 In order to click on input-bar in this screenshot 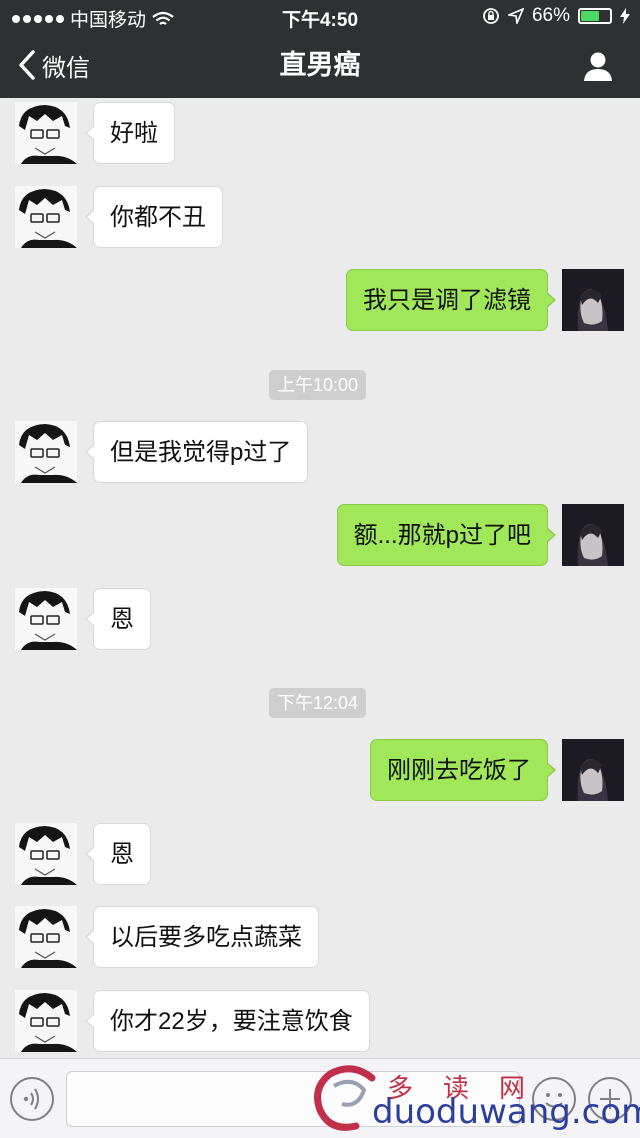, I will do `click(320, 1098)`.